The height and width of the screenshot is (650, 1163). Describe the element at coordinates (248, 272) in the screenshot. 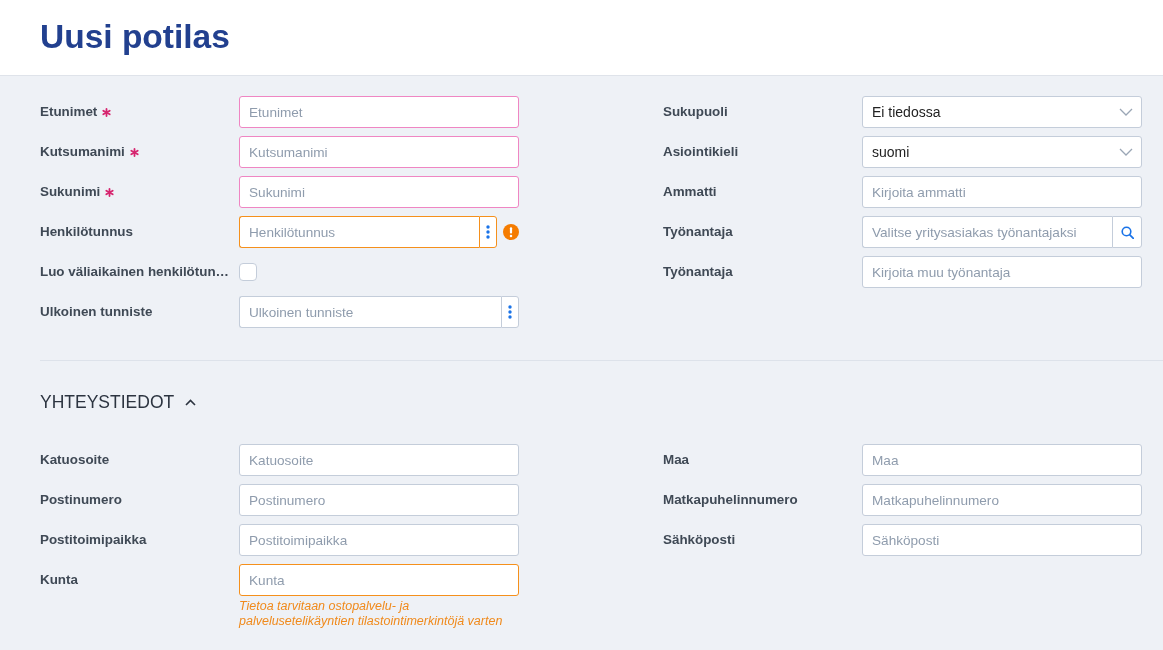

I see `checkbox` at that location.